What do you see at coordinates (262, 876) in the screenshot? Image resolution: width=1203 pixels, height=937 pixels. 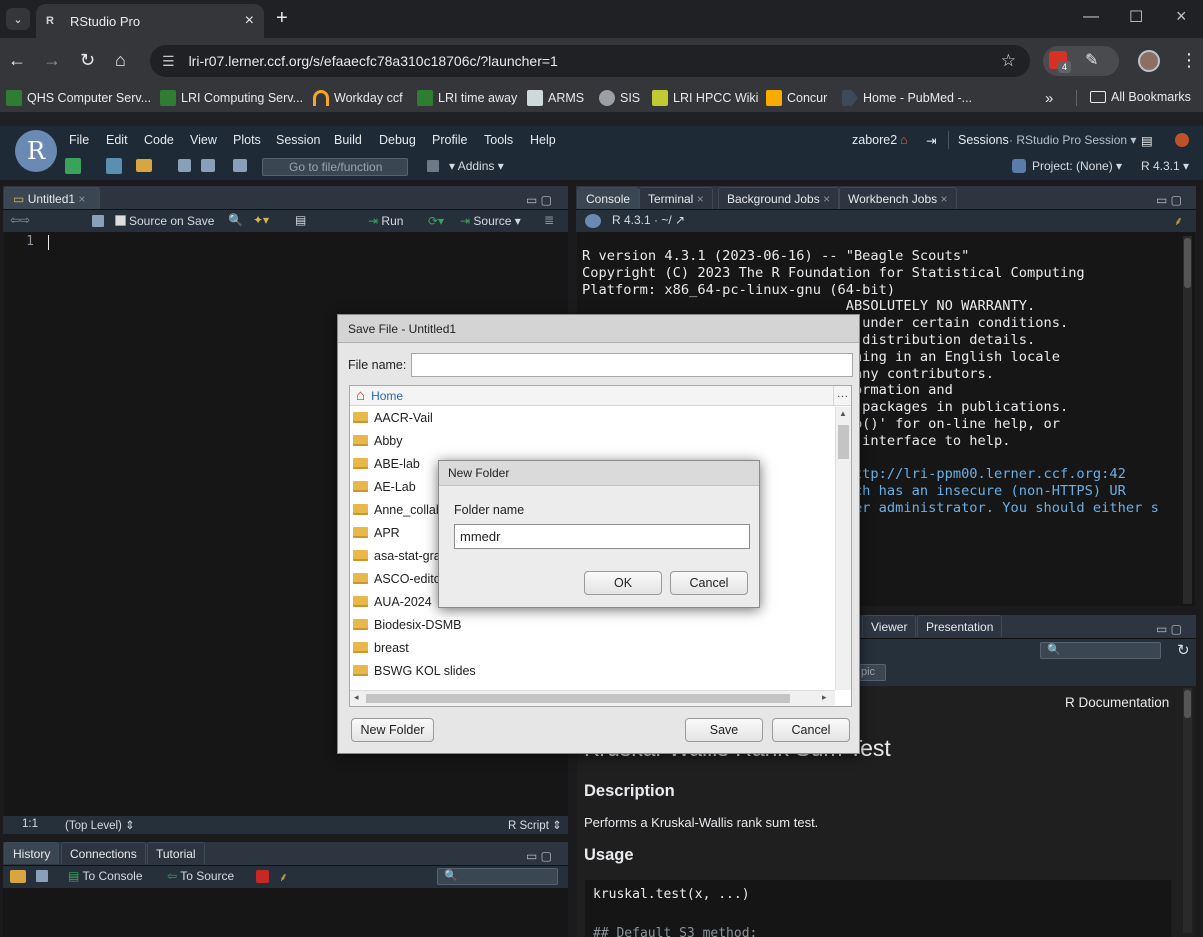 I see `delete-entry-icon` at bounding box center [262, 876].